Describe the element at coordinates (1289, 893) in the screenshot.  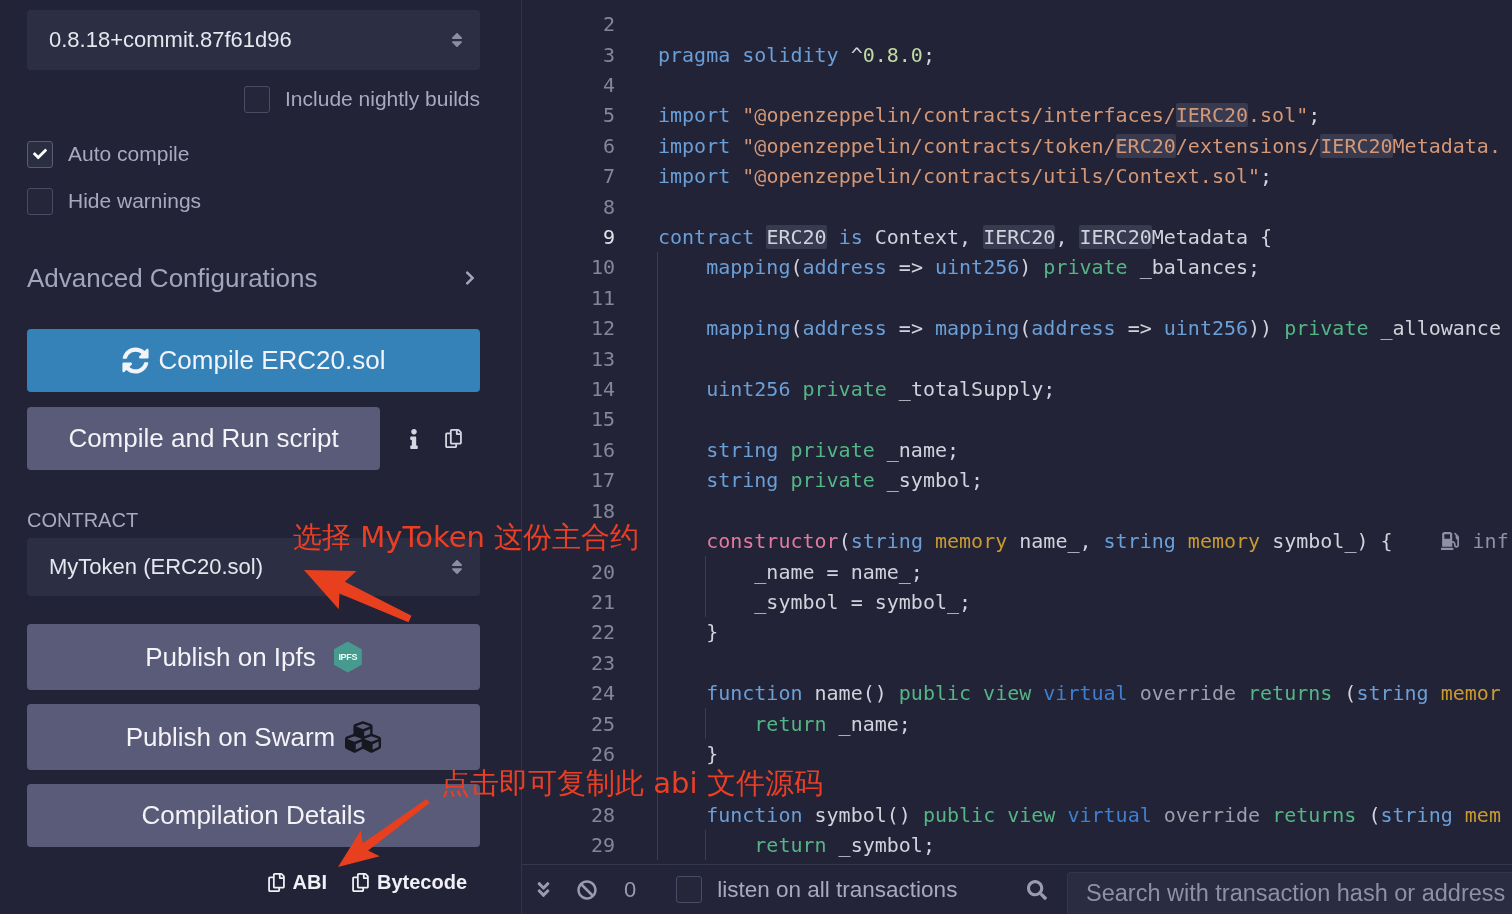
I see `transaction-search-field: Search with transaction hash or address` at that location.